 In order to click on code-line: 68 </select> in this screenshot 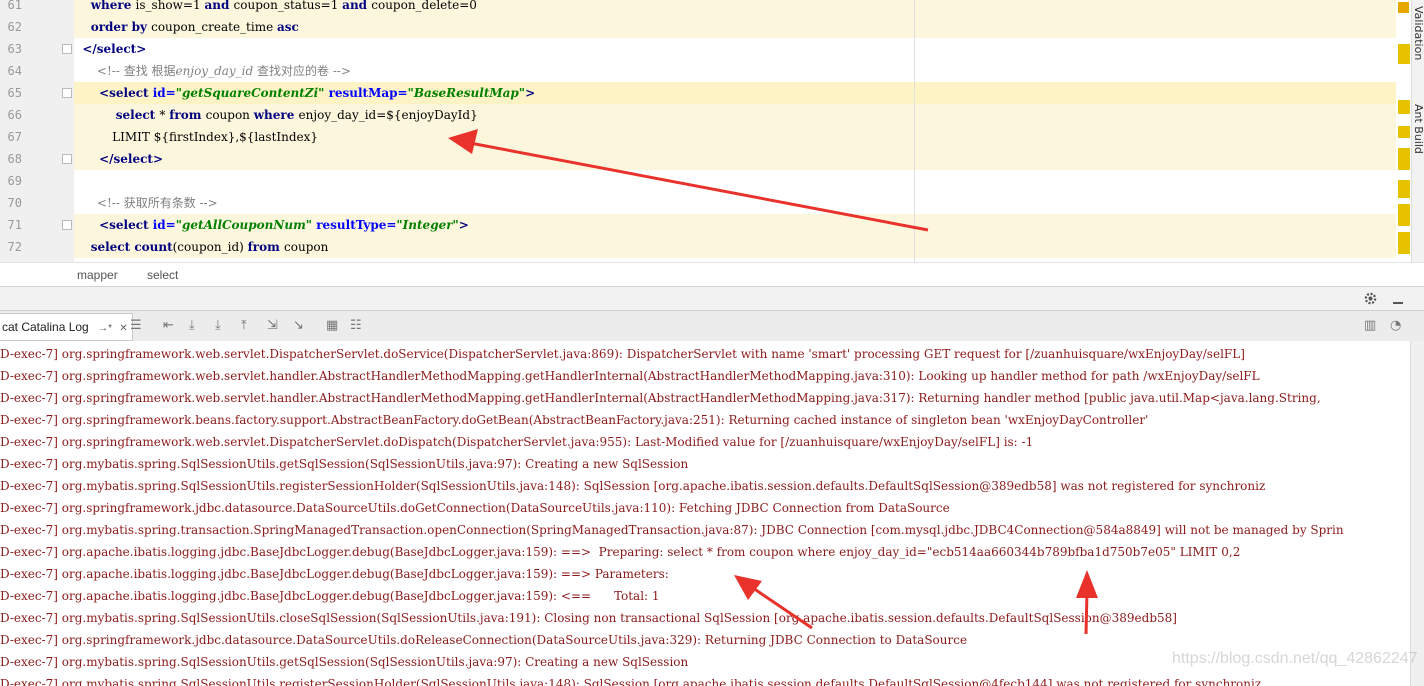, I will do `click(700, 159)`.